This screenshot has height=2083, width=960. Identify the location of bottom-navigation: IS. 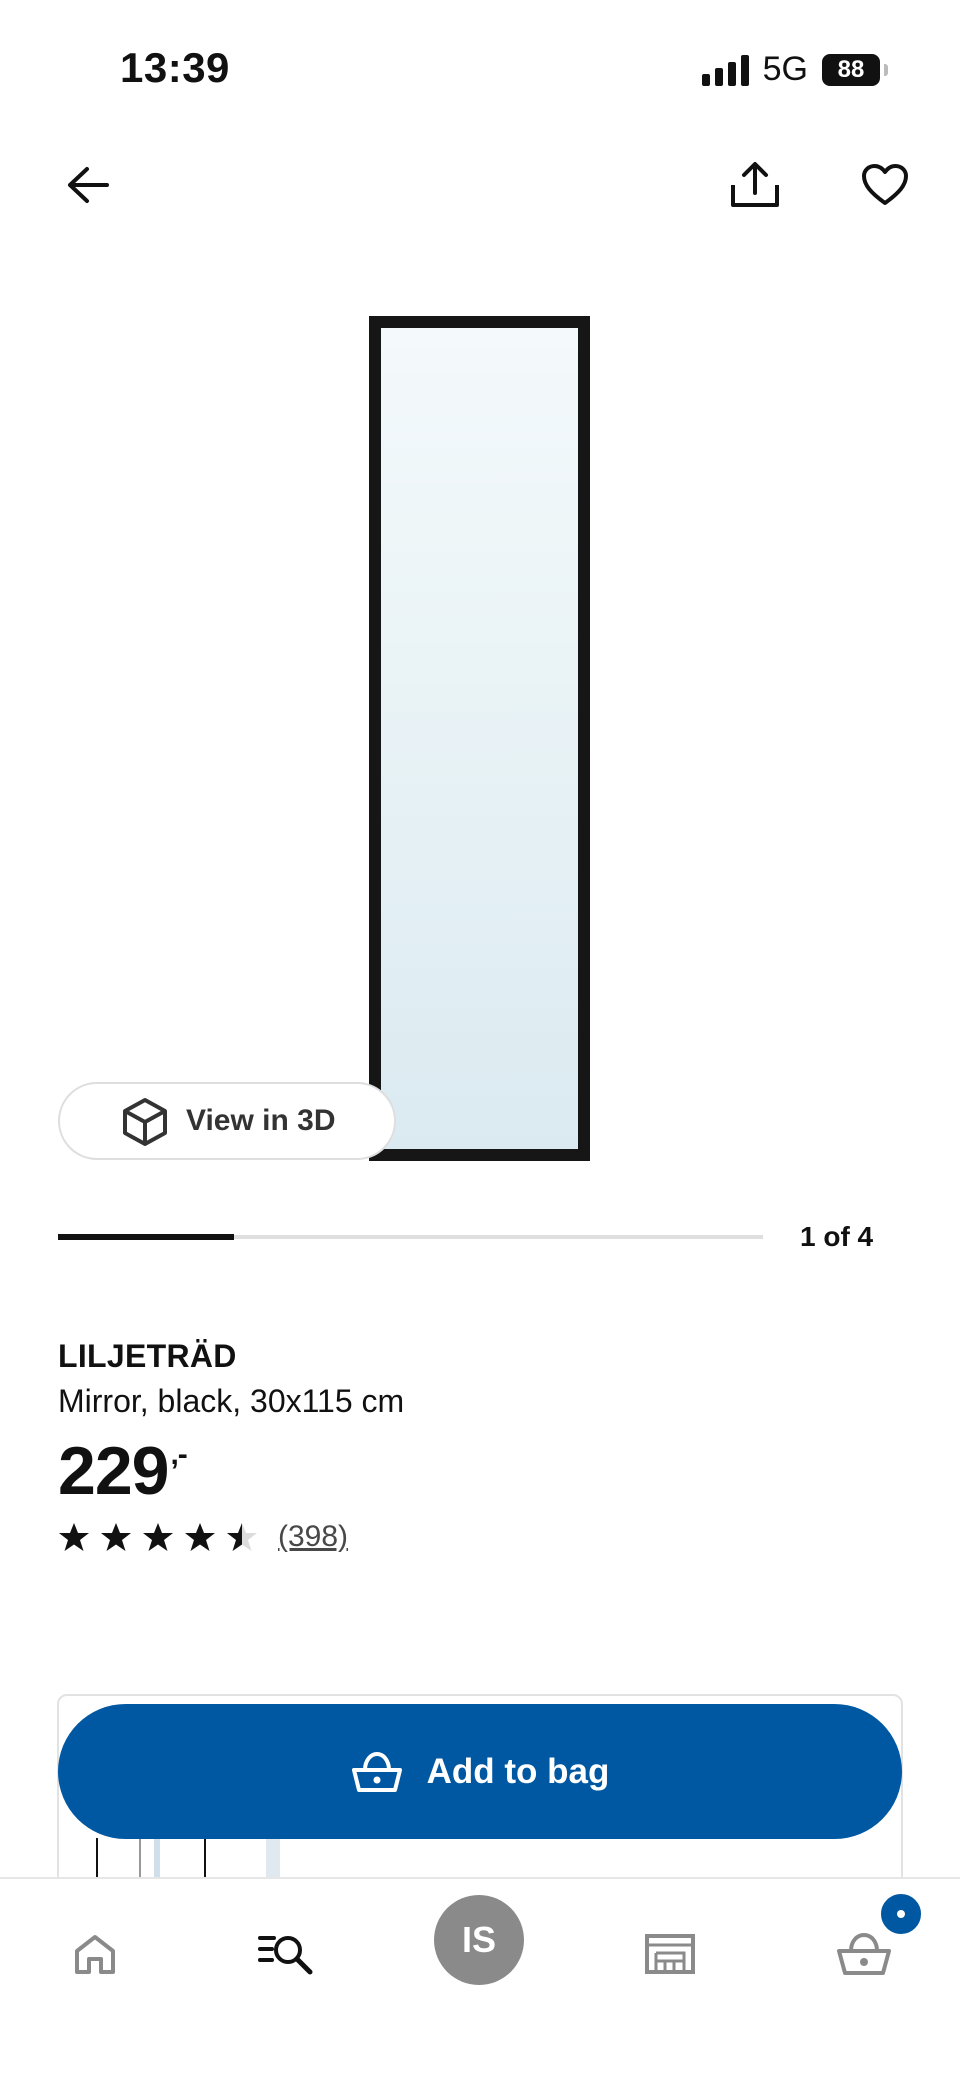
(480, 1980).